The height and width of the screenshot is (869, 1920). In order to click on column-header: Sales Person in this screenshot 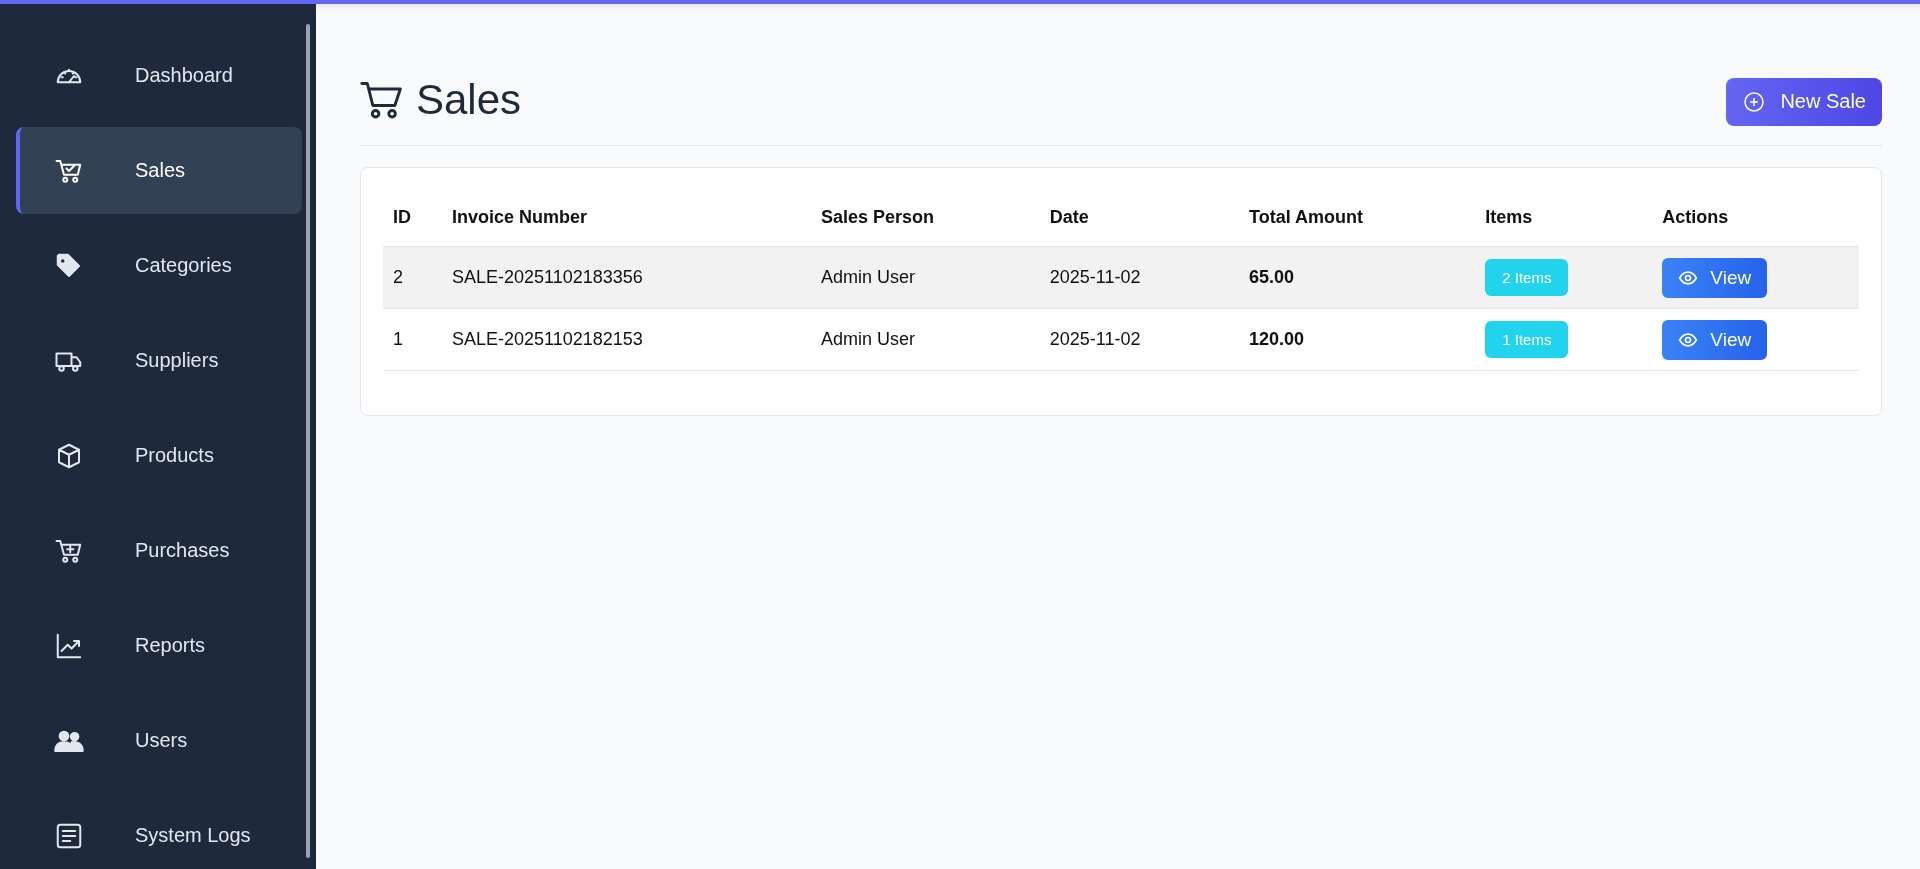, I will do `click(878, 216)`.